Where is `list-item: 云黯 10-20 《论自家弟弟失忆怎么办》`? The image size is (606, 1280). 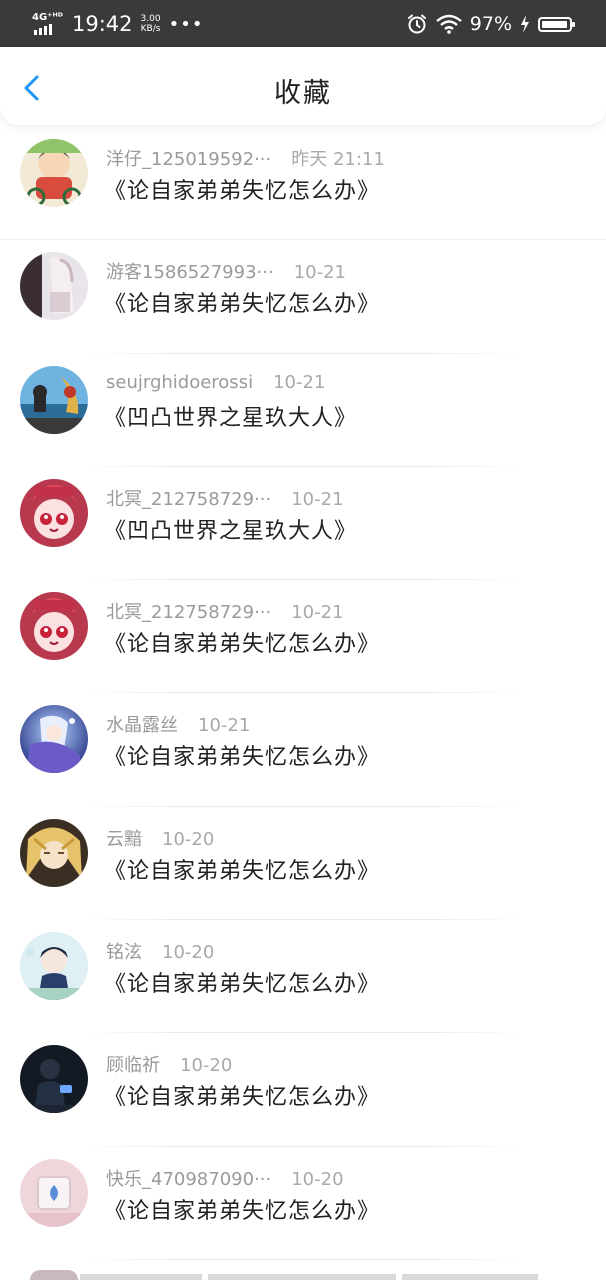
list-item: 云黯 10-20 《论自家弟弟失忆怎么办》 is located at coordinates (303, 864).